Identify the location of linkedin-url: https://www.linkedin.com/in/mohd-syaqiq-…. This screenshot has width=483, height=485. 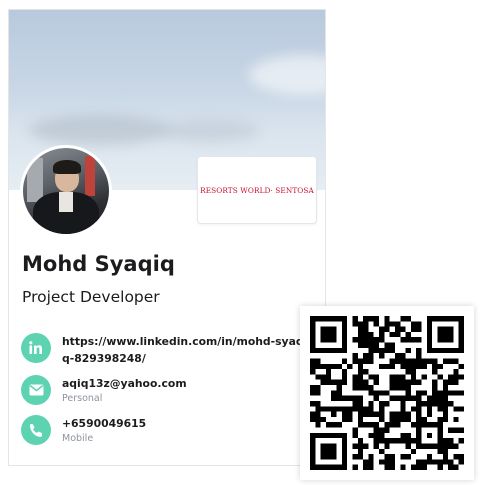
(186, 350).